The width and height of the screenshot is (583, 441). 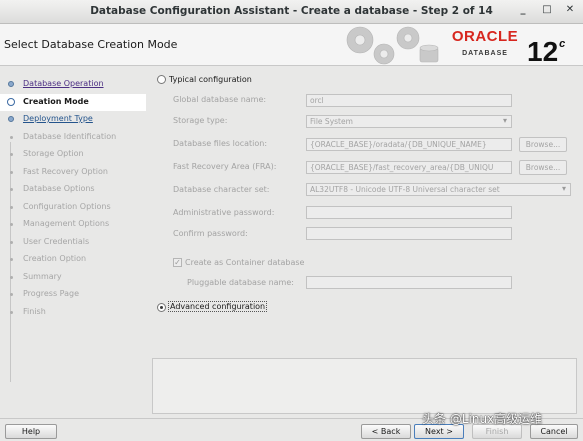 What do you see at coordinates (73, 277) in the screenshot?
I see `step-summary: Summary` at bounding box center [73, 277].